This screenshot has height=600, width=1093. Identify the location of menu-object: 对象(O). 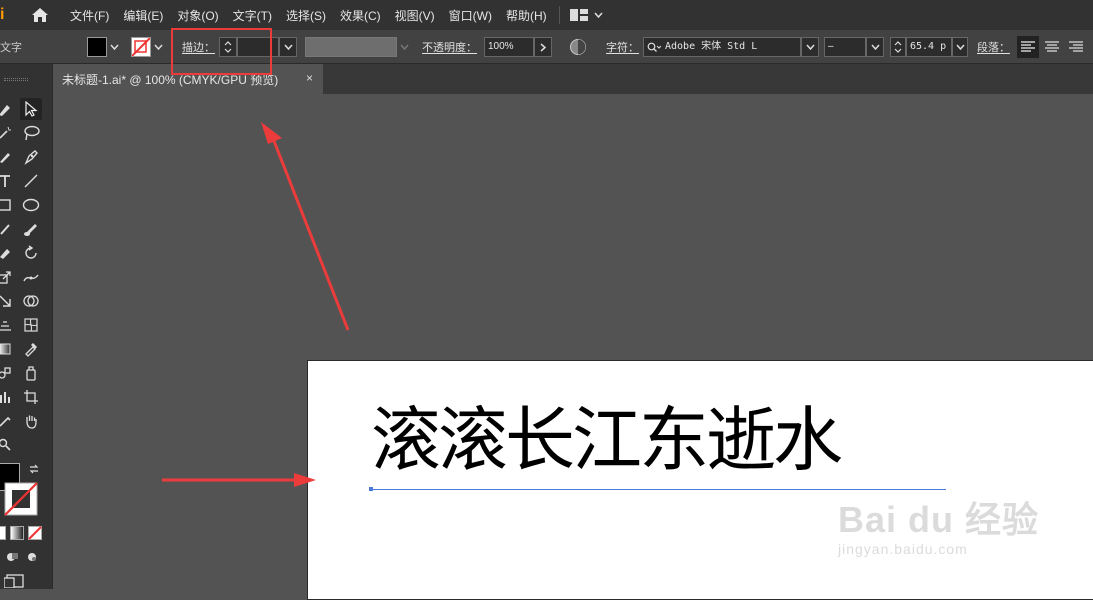
(197, 15).